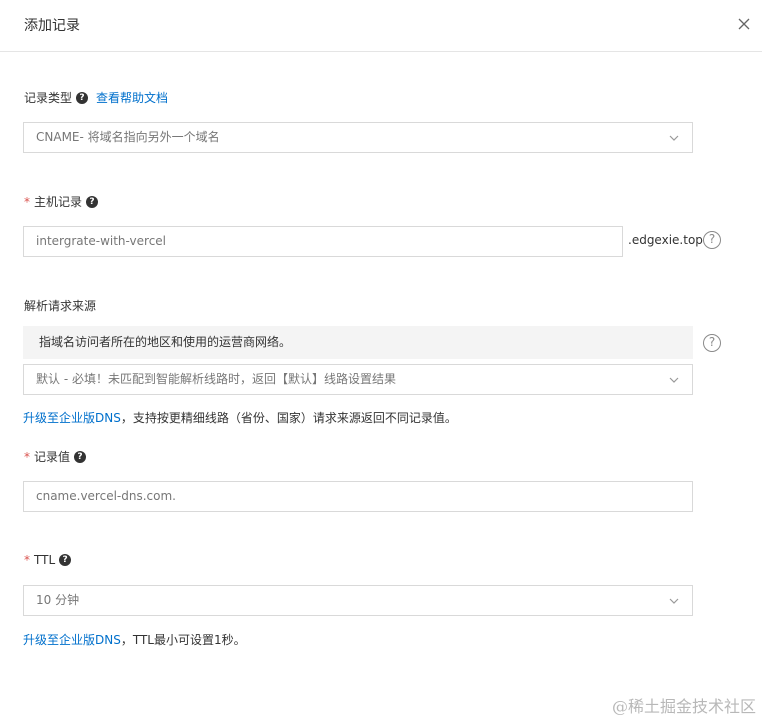  I want to click on request-source-value: 默认 - 必填！未匹配到智能解析线路时，返回【默认】线路设置结果, so click(216, 379).